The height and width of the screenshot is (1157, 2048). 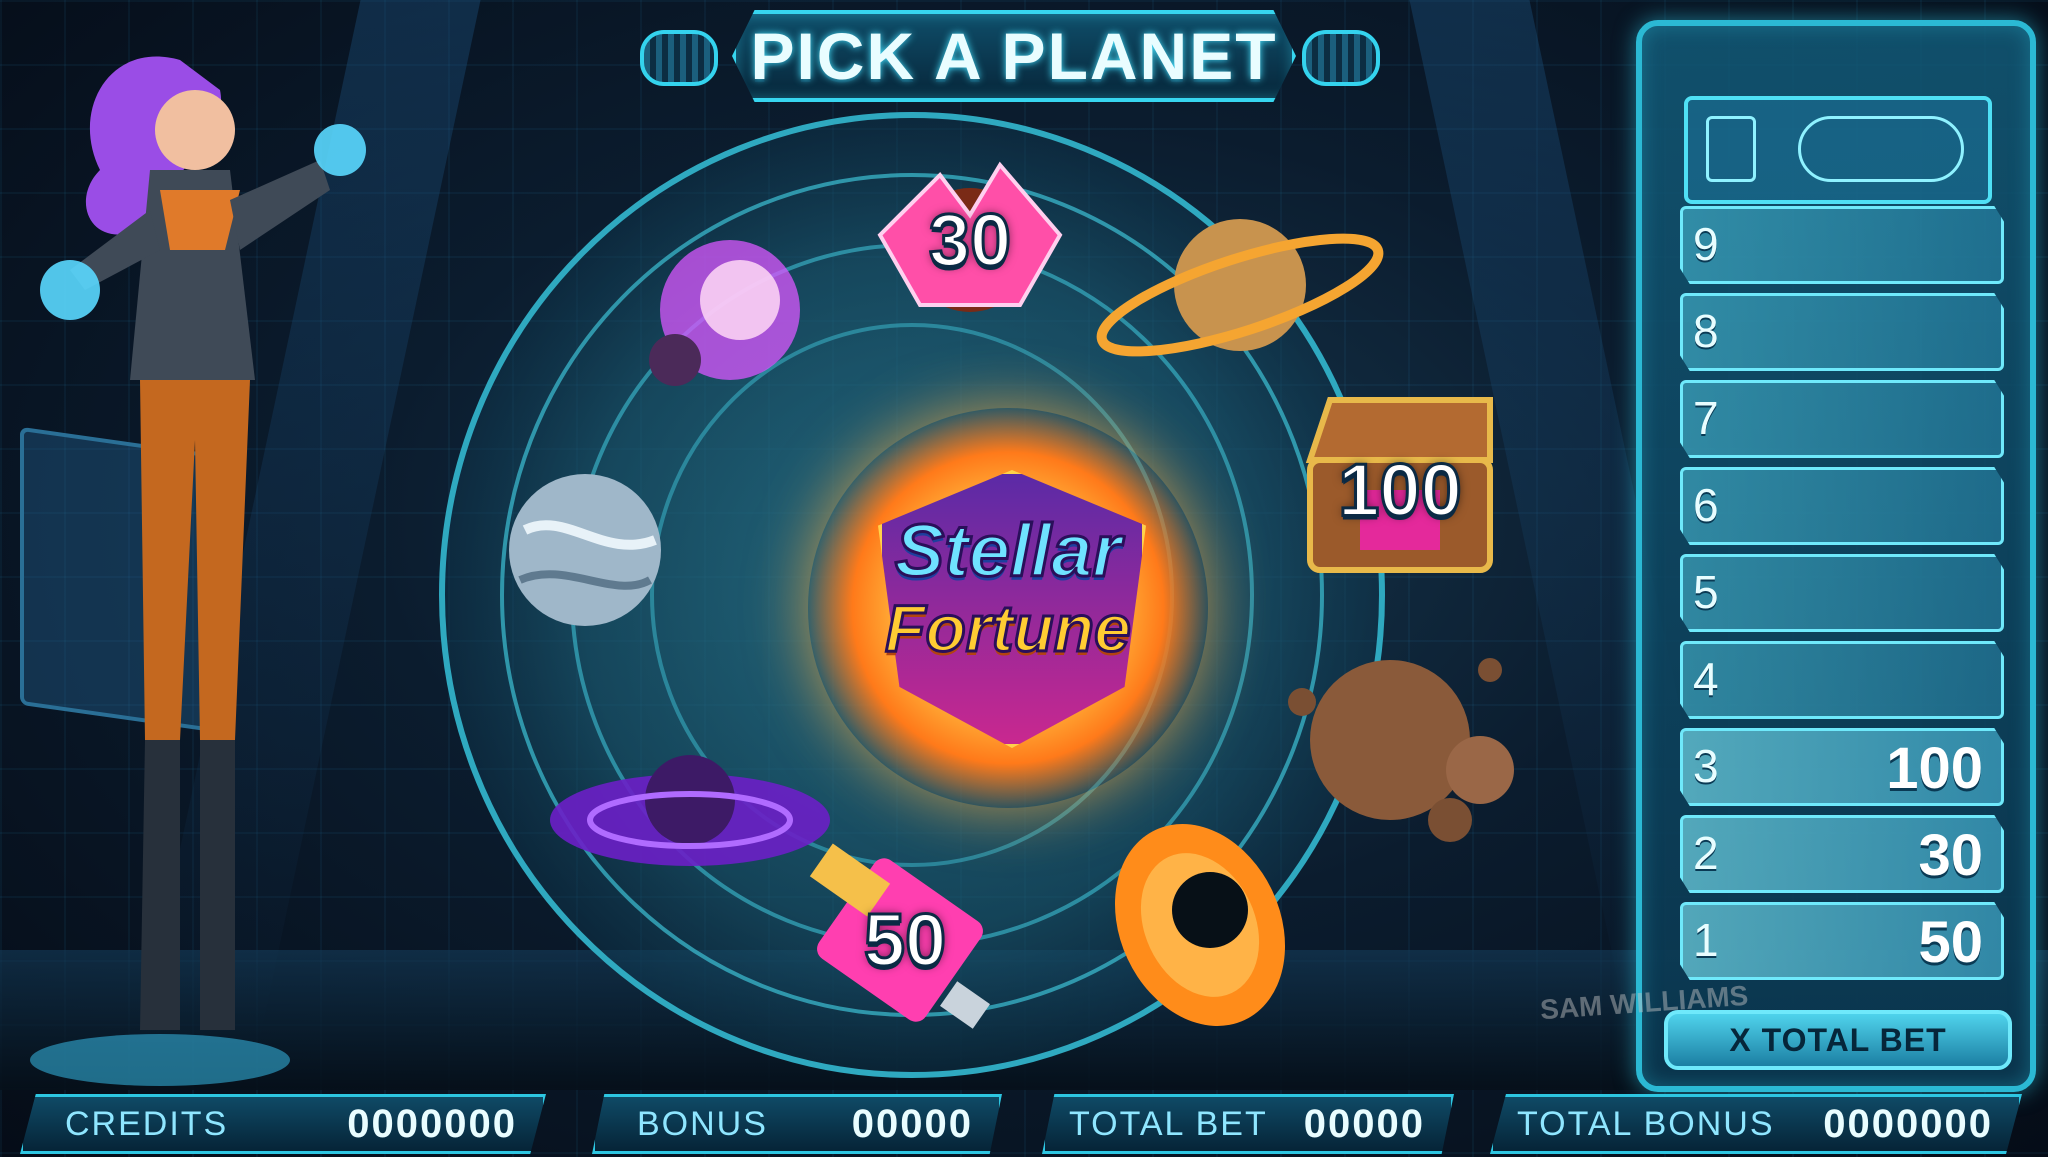 I want to click on logo-line-stellar: Stellar, so click(x=1007, y=551).